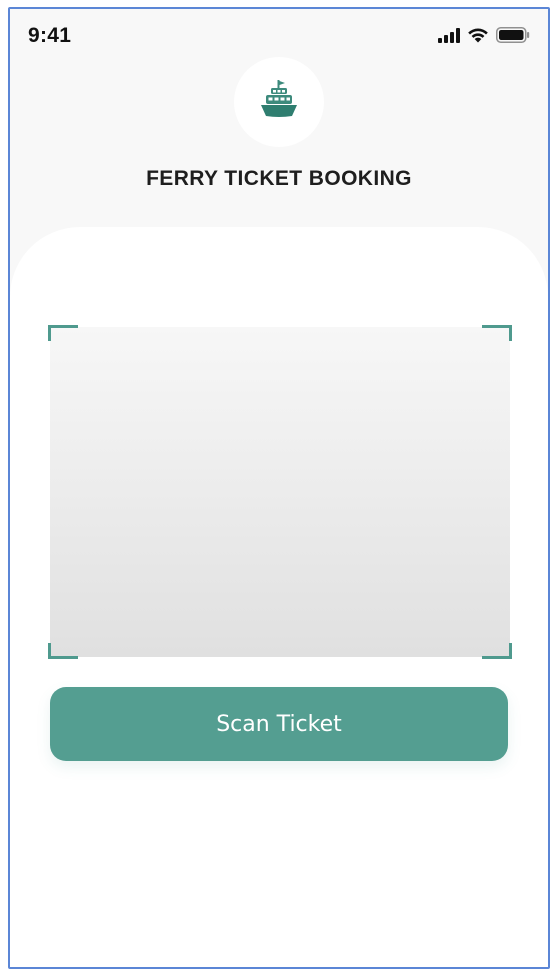  I want to click on app-logo, so click(279, 102).